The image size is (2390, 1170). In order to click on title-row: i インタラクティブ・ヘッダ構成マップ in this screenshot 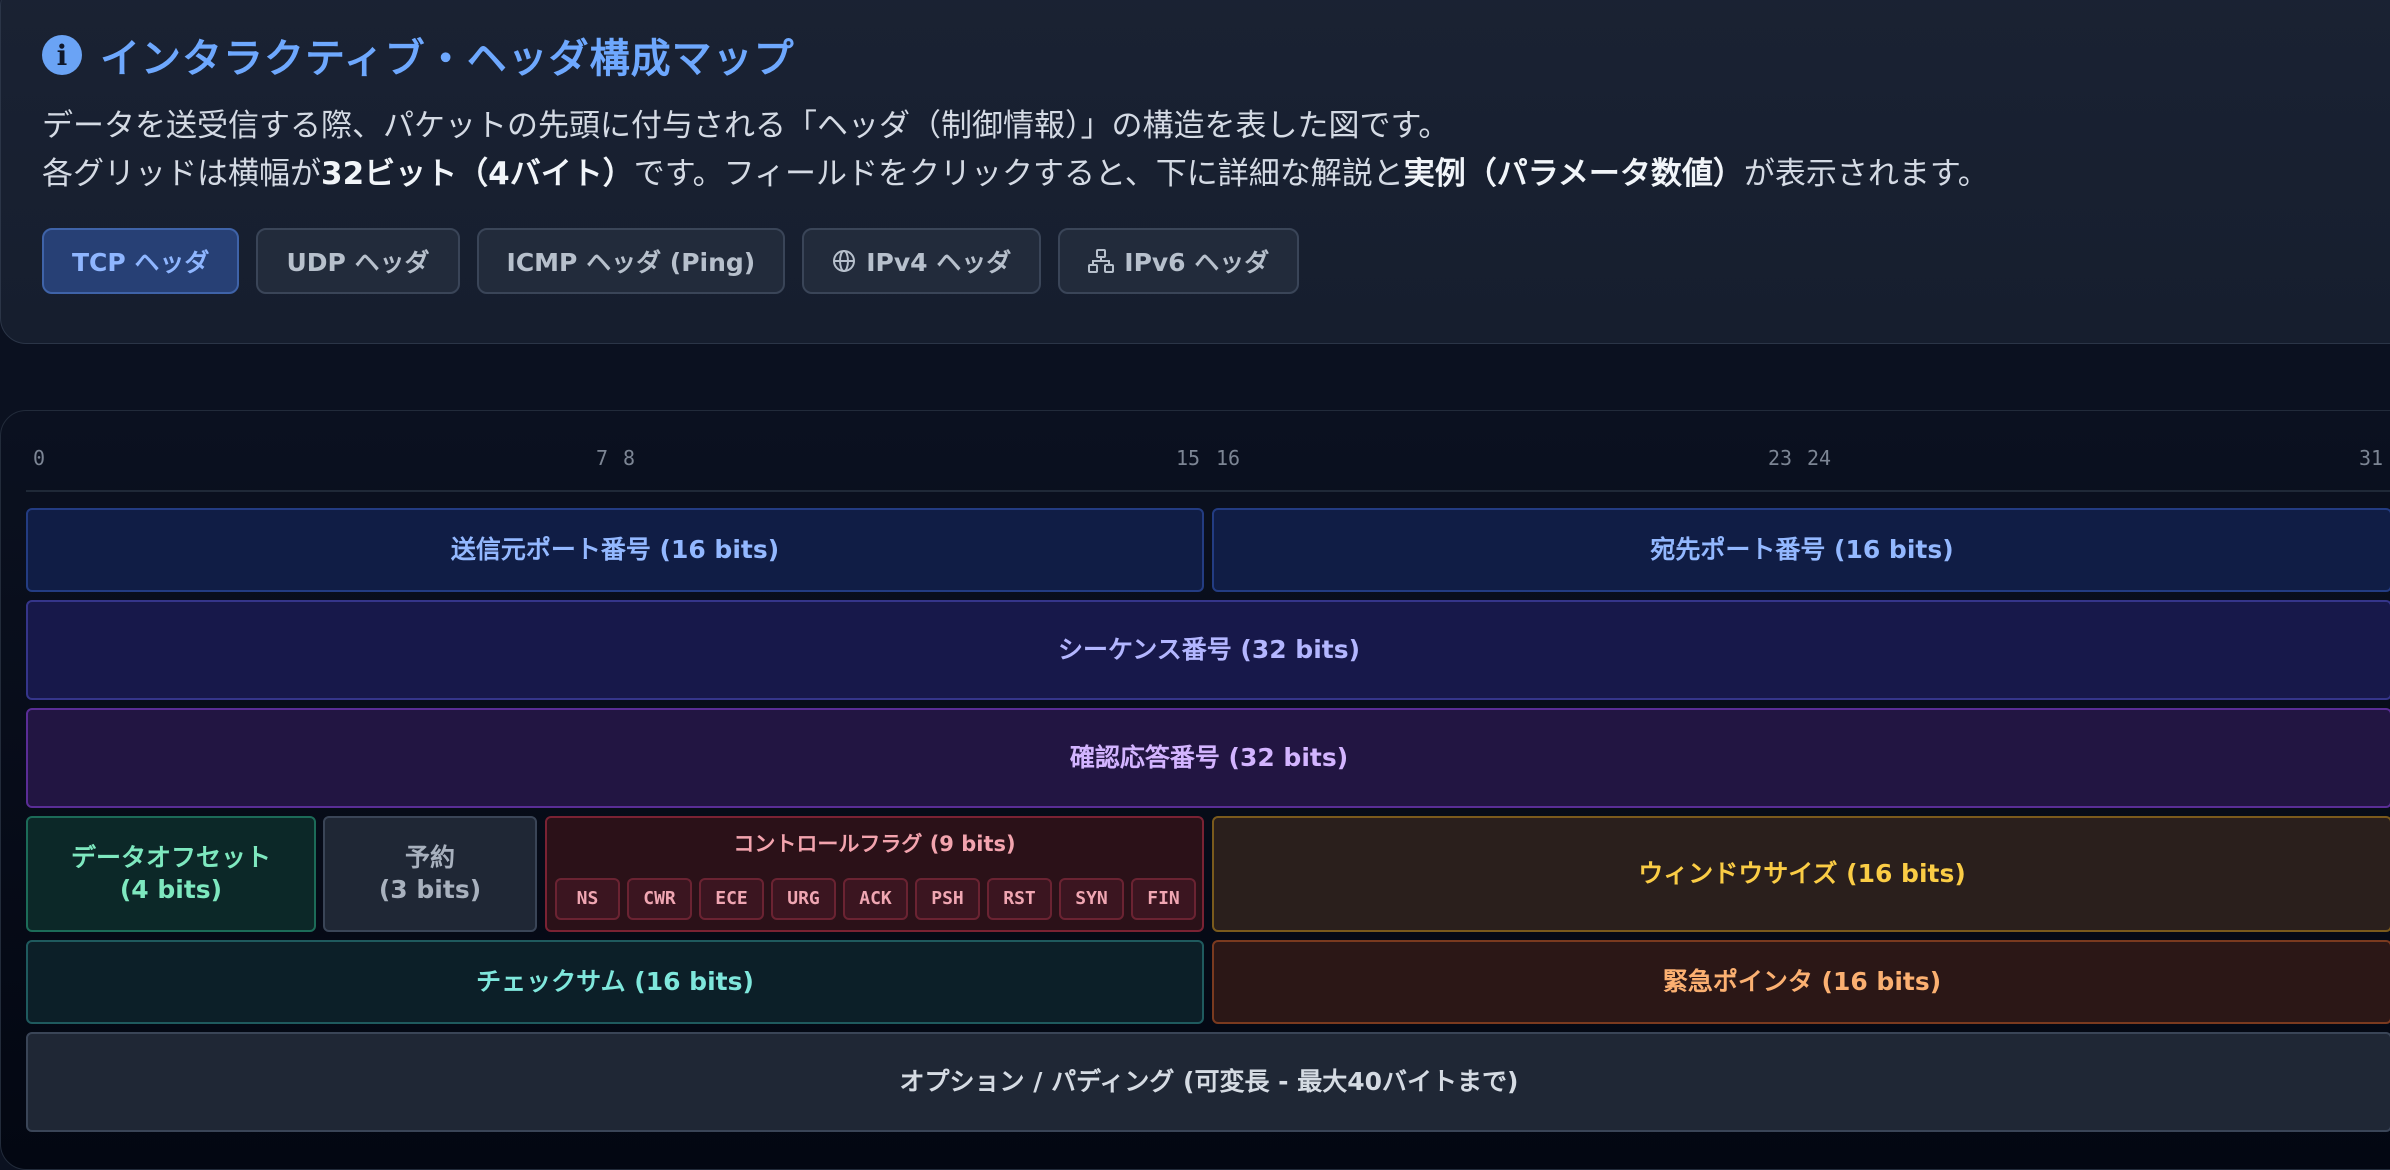, I will do `click(418, 55)`.